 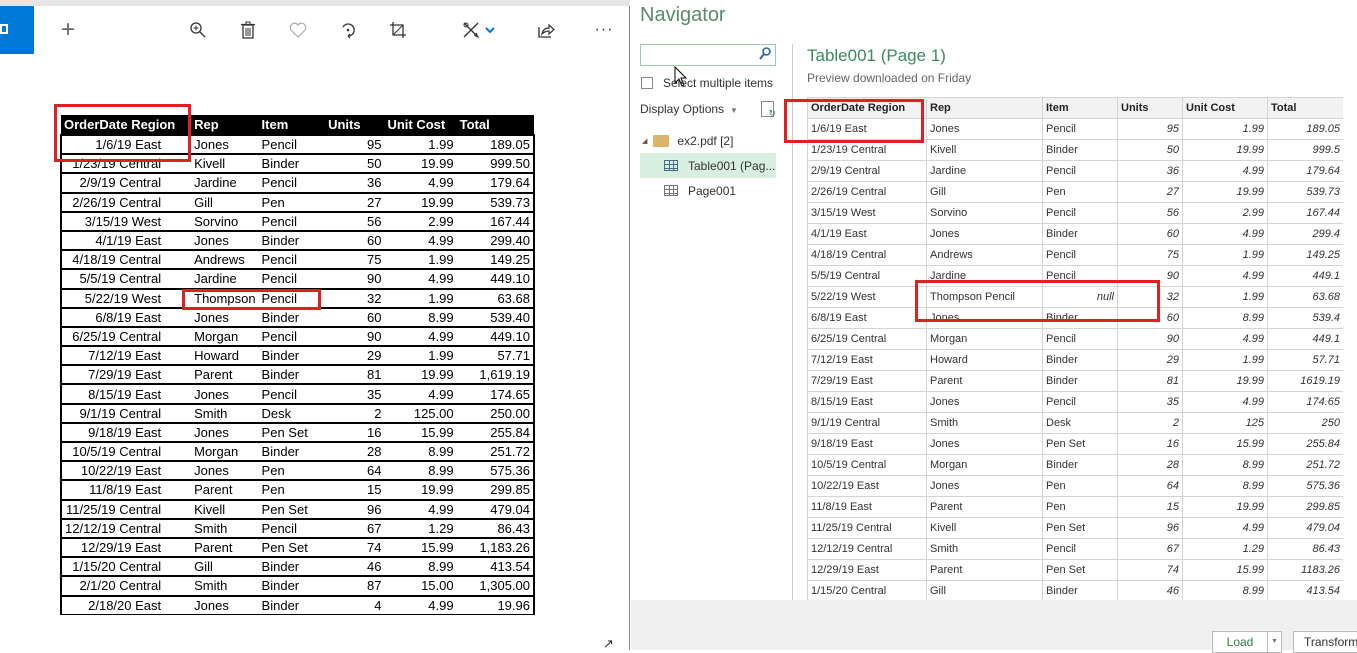 What do you see at coordinates (1305, 276) in the screenshot?
I see `preview-cell-total: 449.1` at bounding box center [1305, 276].